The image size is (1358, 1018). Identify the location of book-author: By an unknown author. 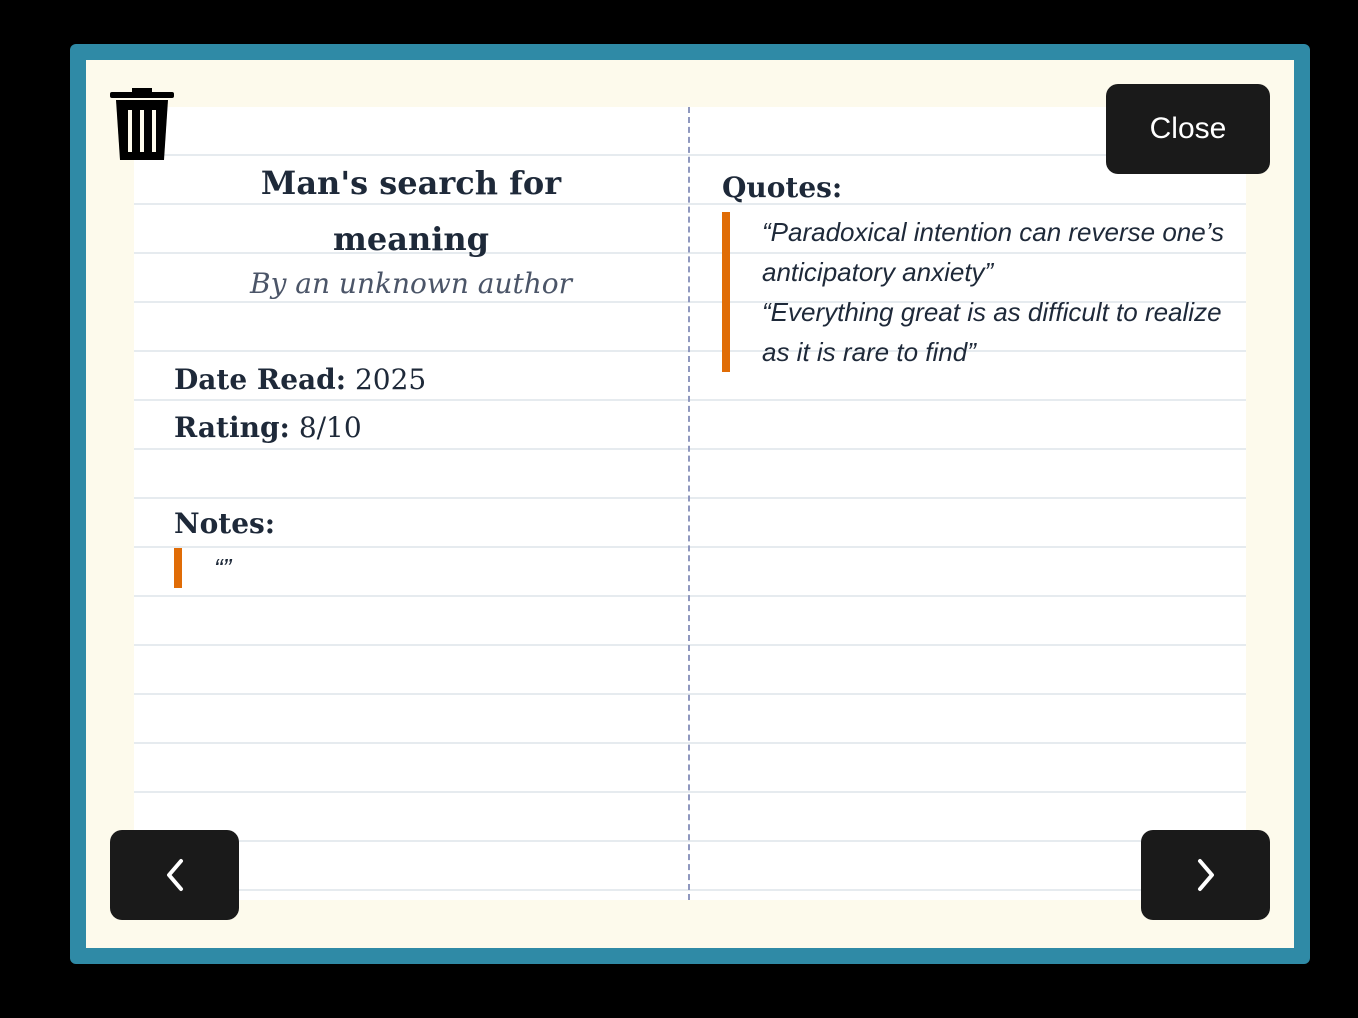
(411, 283).